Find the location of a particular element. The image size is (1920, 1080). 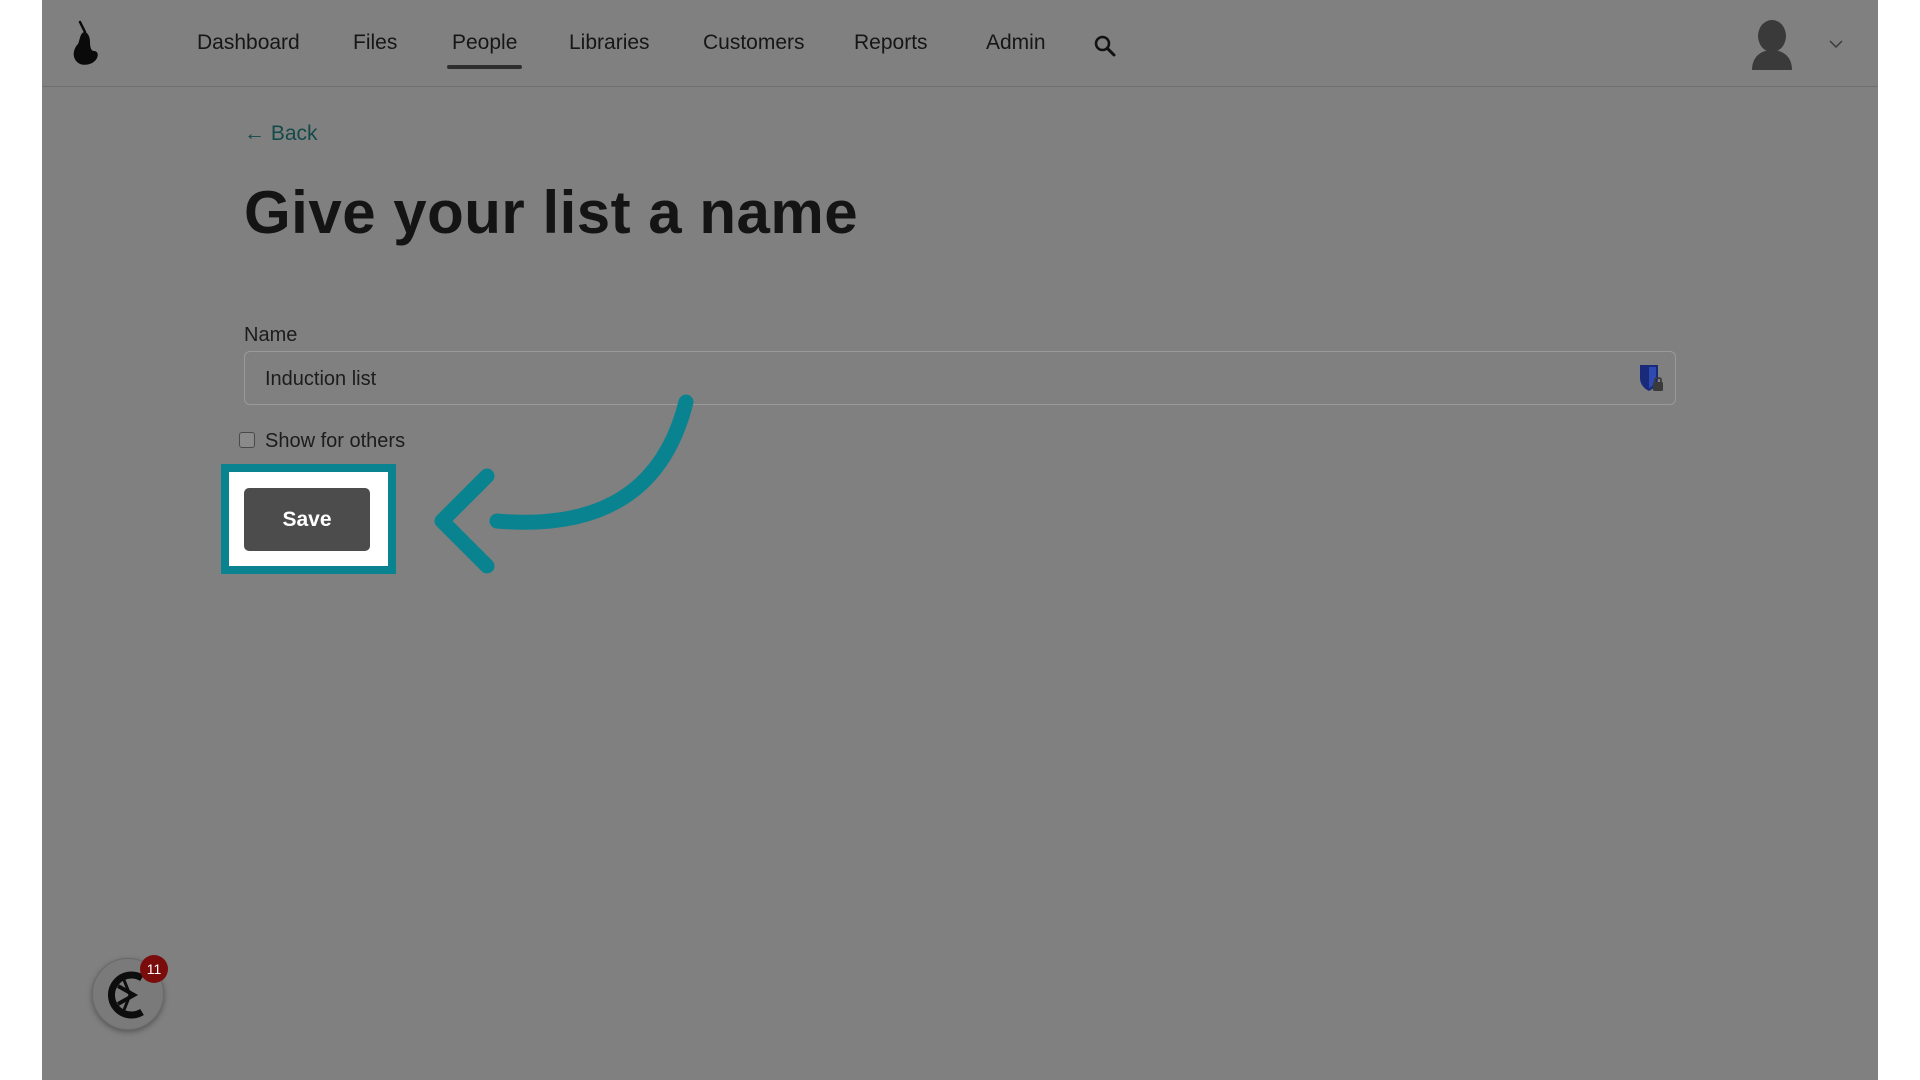

page-title: Give your list a name is located at coordinates (551, 212).